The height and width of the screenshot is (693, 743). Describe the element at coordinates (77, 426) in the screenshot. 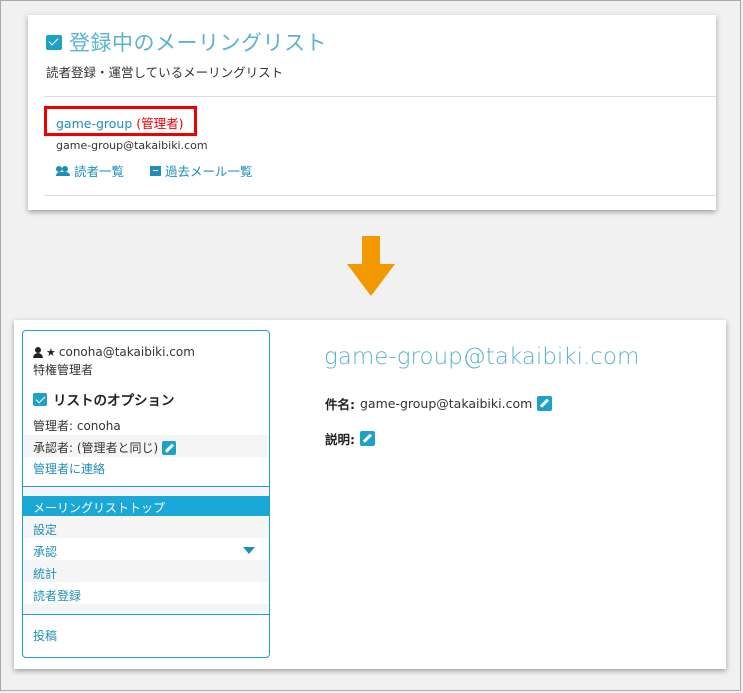

I see `admin-info: 管理者: conoha` at that location.